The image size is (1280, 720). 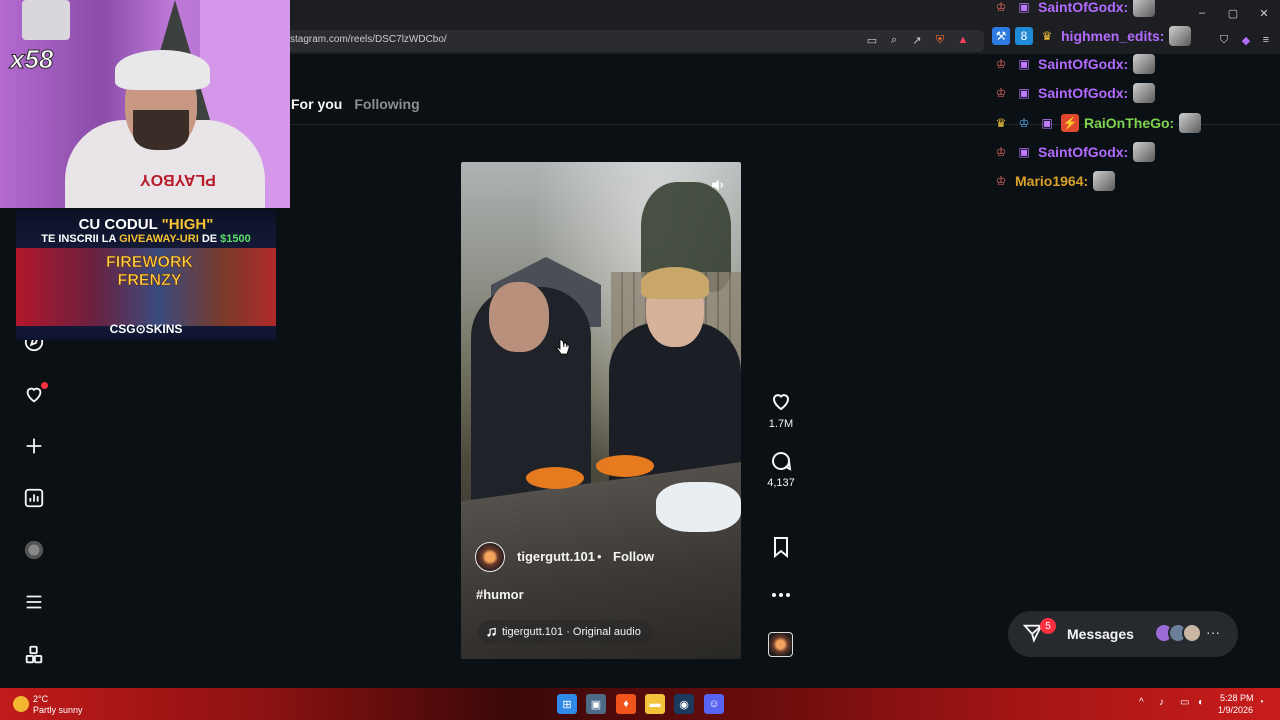 I want to click on more-apps-icon, so click(x=34, y=655).